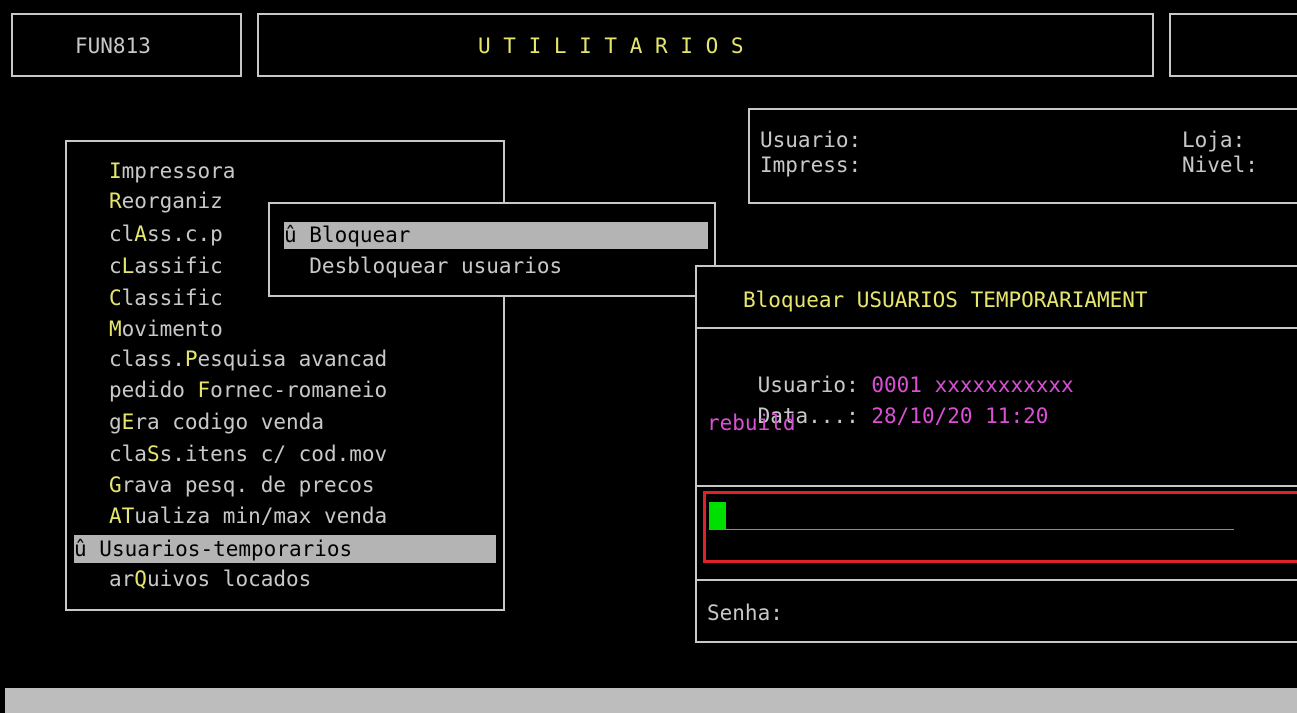 This screenshot has height=713, width=1297. I want to click on menu-item: û Usuarios-temporarios, so click(285, 549).